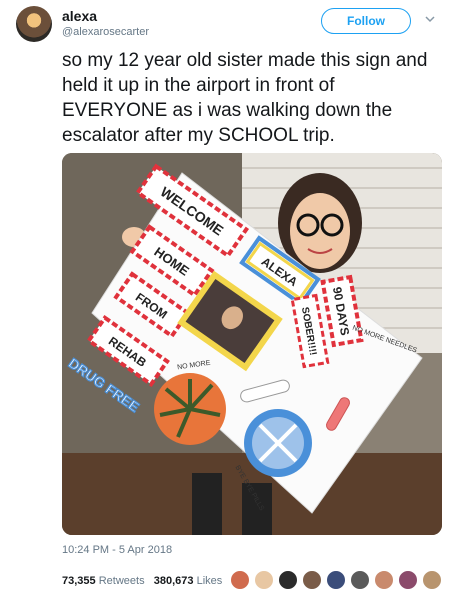  I want to click on user-avatar, so click(34, 24).